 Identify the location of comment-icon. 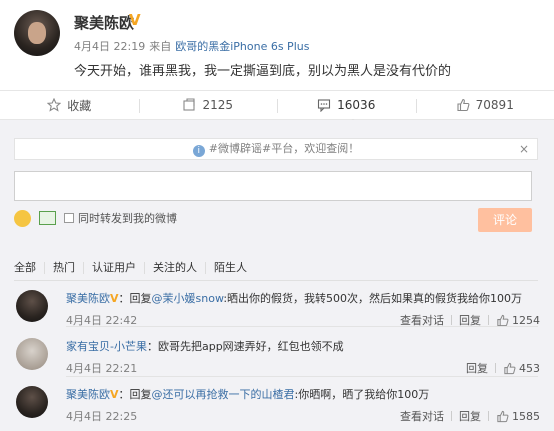
(324, 105).